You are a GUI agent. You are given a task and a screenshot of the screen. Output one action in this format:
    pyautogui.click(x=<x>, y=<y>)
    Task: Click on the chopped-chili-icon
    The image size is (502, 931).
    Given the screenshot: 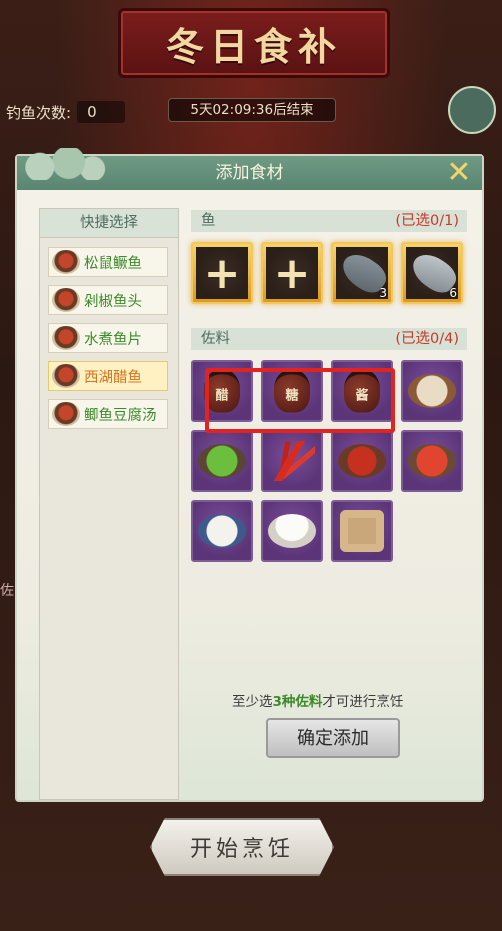 What is the action you would take?
    pyautogui.click(x=432, y=461)
    